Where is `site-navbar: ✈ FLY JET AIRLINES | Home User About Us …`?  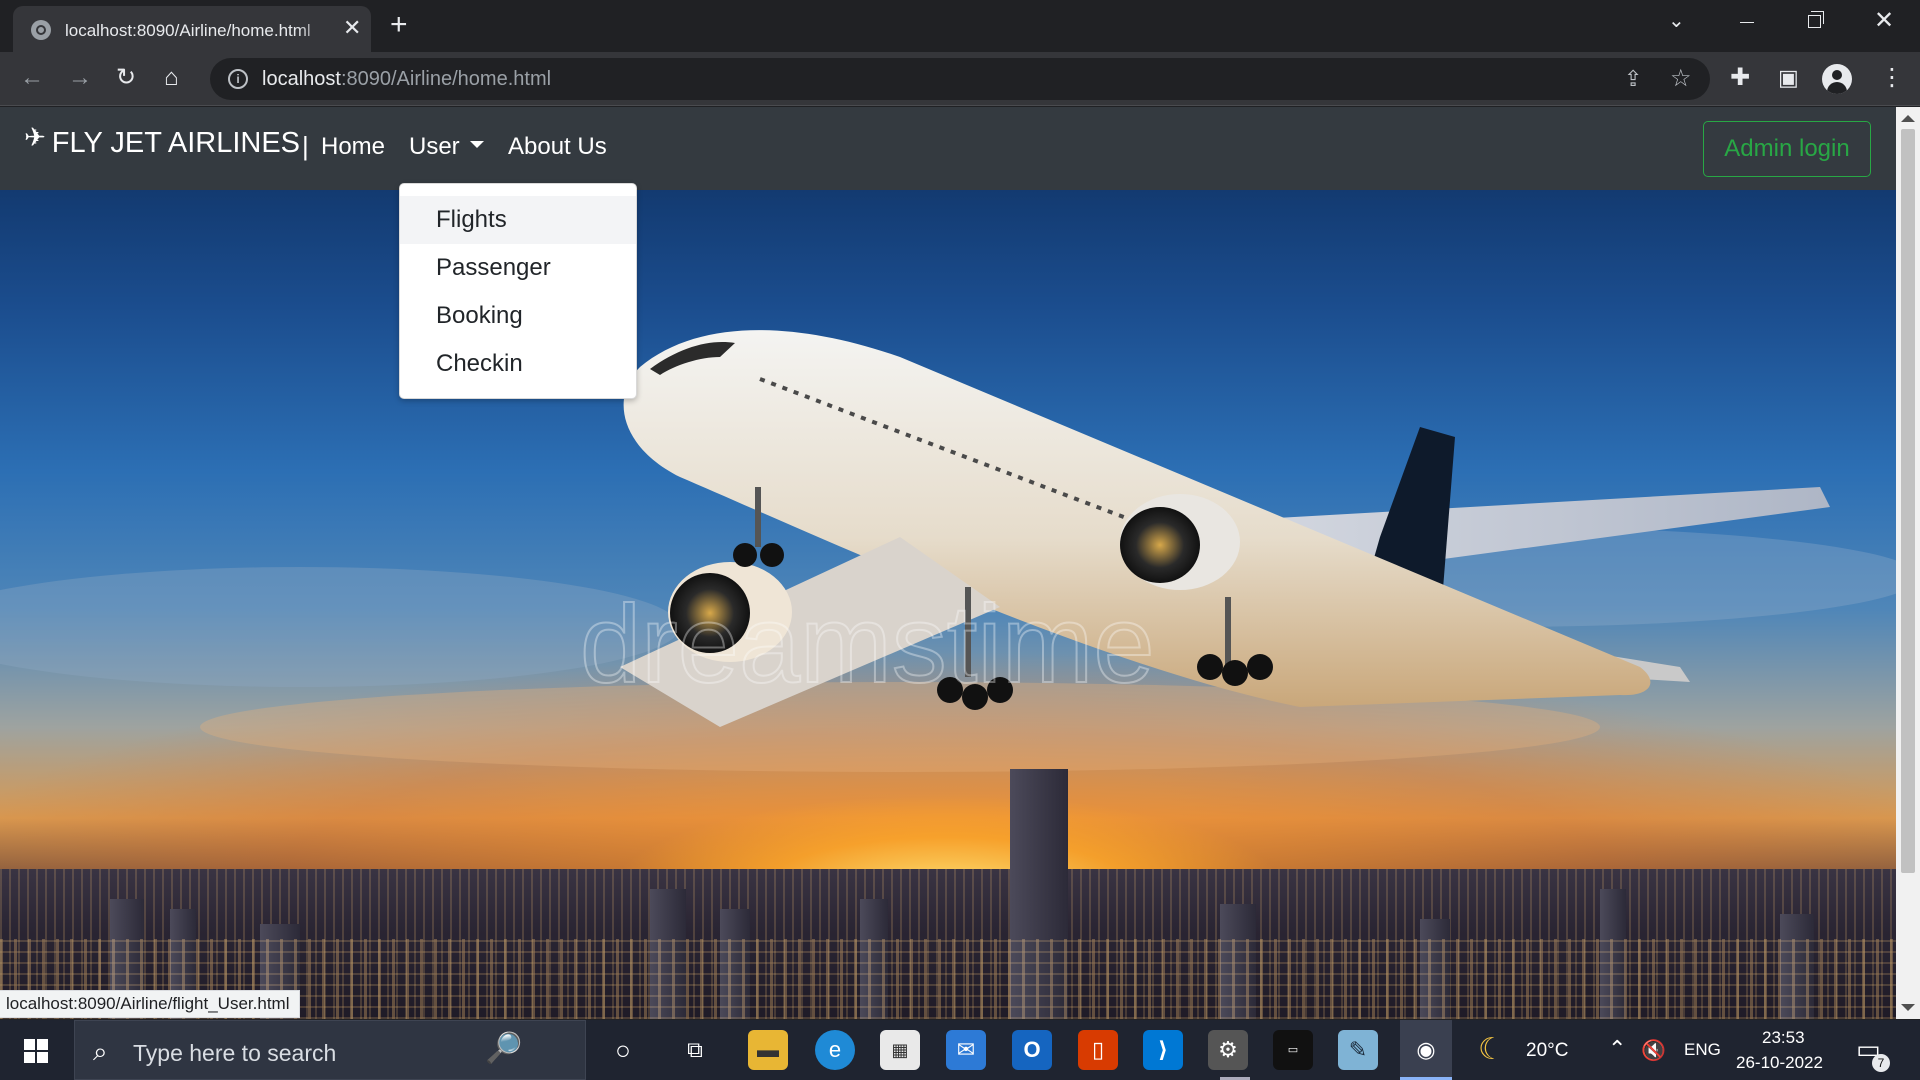
site-navbar: ✈ FLY JET AIRLINES | Home User About Us … is located at coordinates (948, 148).